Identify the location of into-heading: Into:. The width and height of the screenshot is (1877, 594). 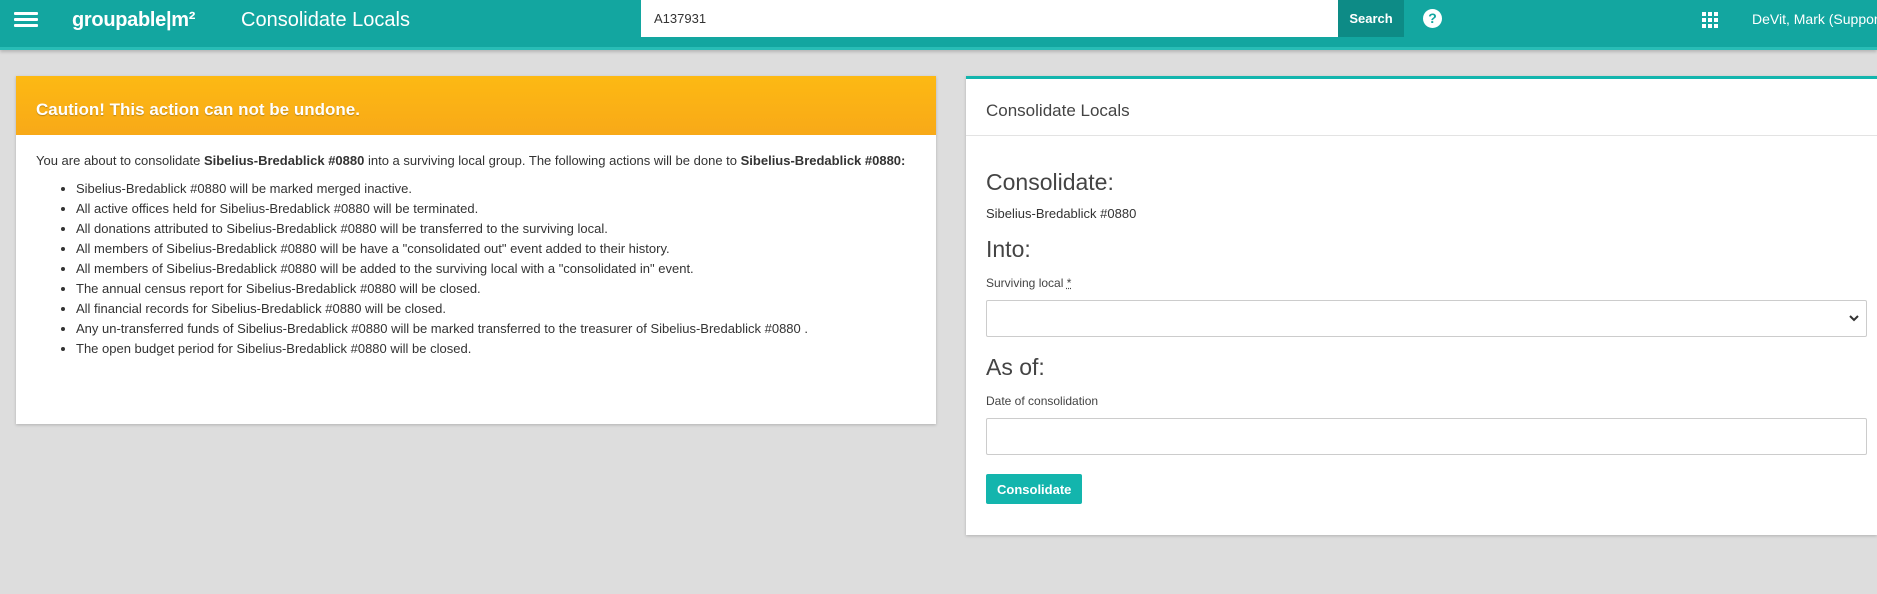
(1008, 249).